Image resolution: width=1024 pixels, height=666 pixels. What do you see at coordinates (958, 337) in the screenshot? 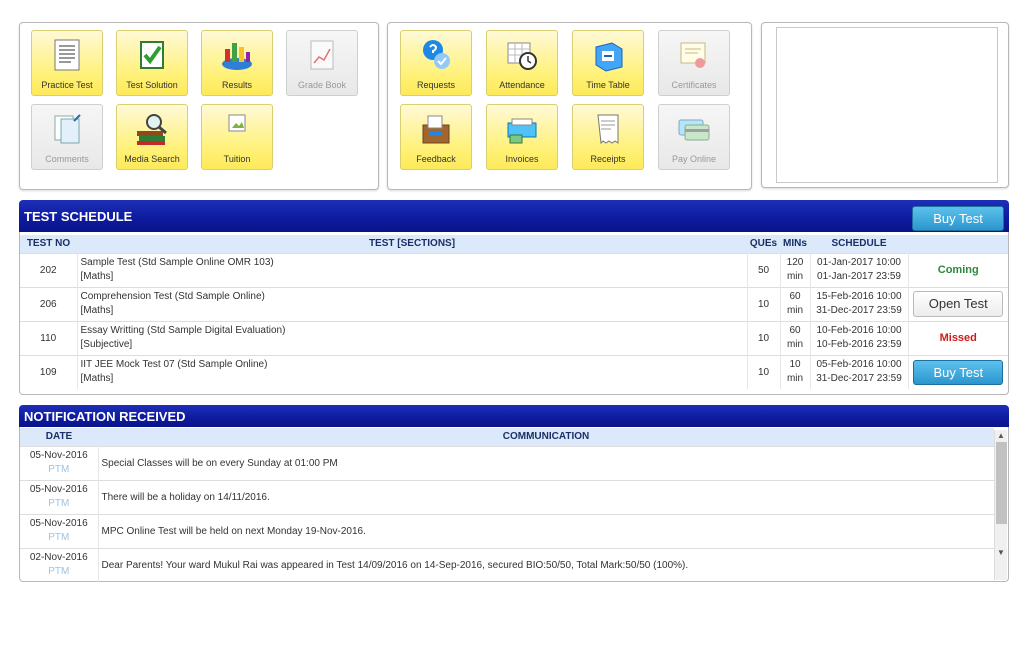
I see `status-cell: Missed` at bounding box center [958, 337].